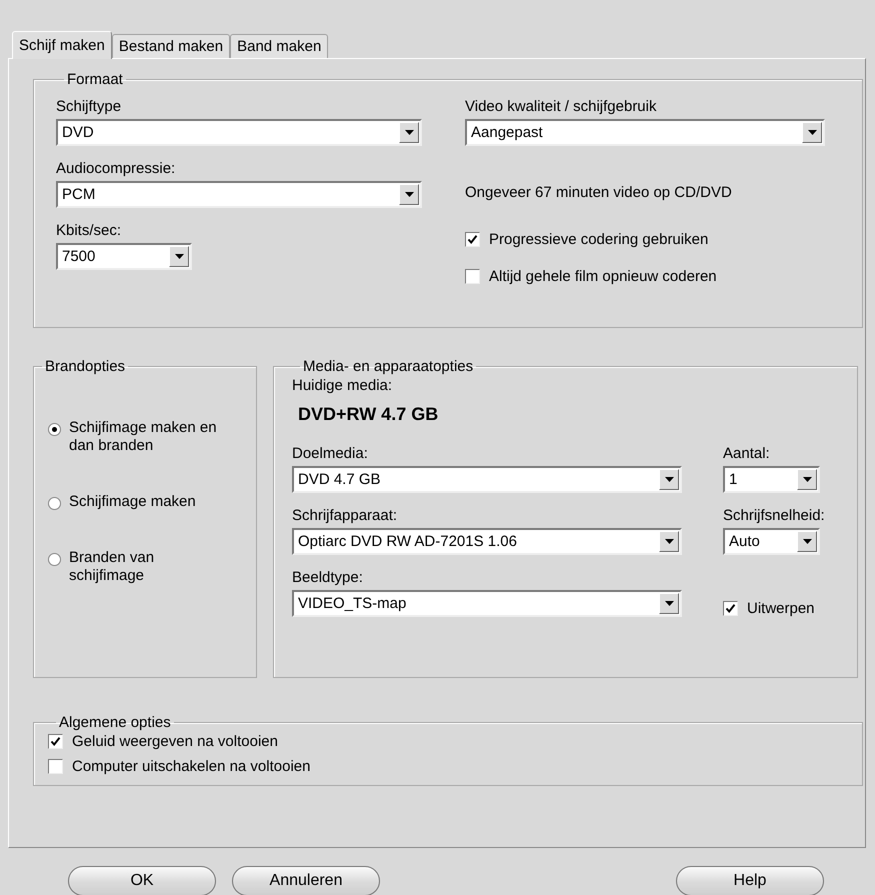 The height and width of the screenshot is (895, 875). What do you see at coordinates (603, 276) in the screenshot?
I see `checkbox-label: Altijd gehele film opnieuw coderen` at bounding box center [603, 276].